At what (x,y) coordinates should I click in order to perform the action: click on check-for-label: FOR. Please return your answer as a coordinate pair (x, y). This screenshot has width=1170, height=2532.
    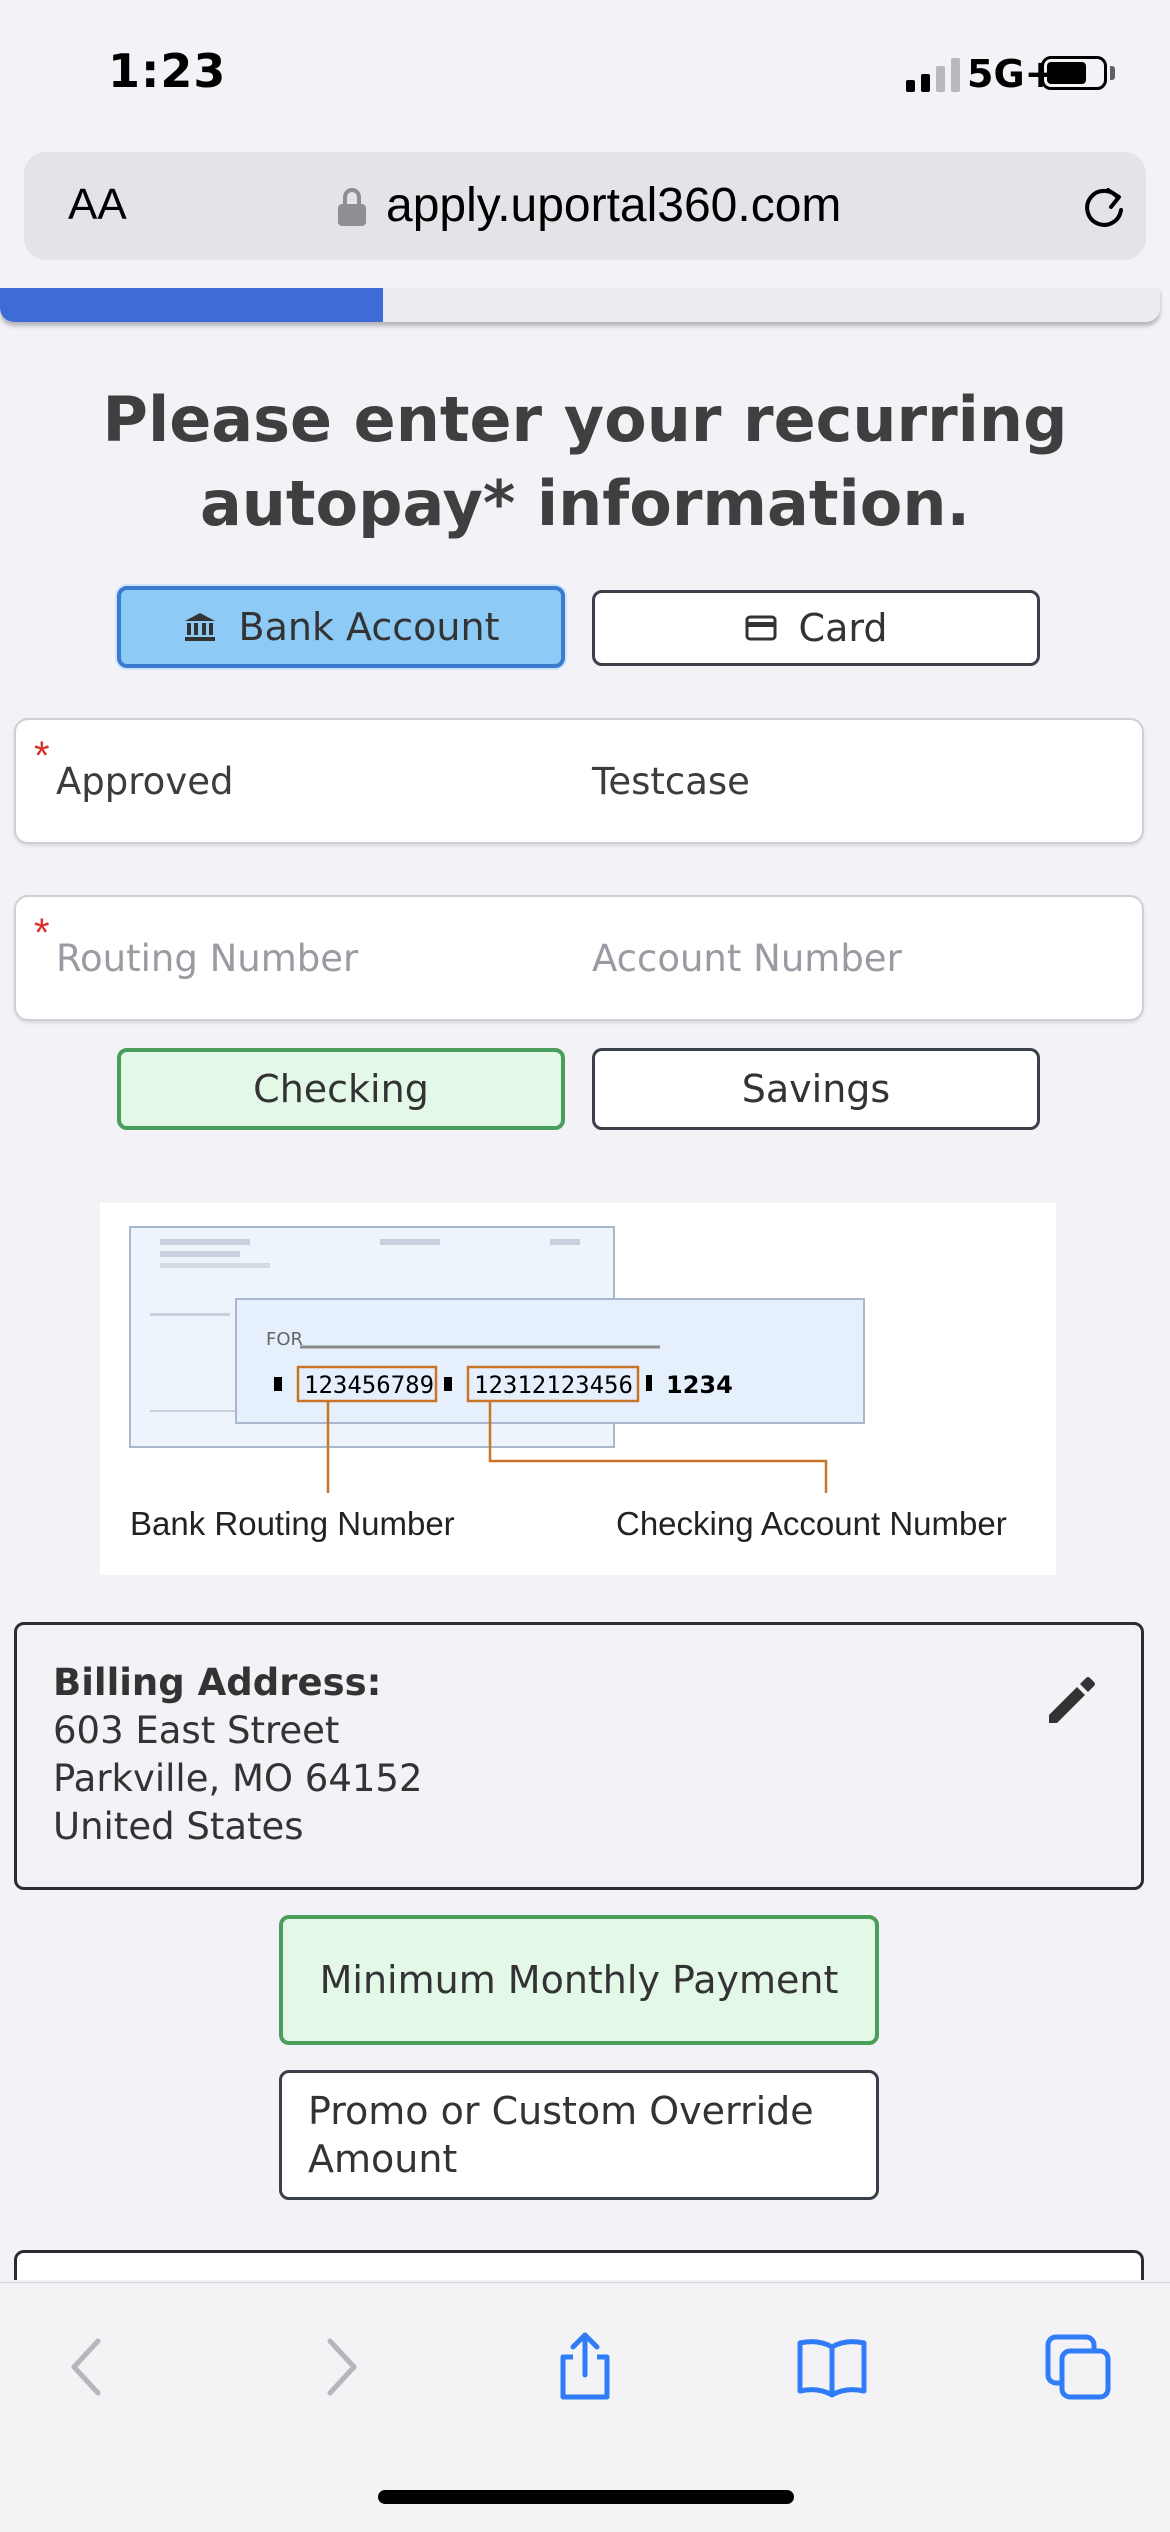
    Looking at the image, I should click on (284, 1339).